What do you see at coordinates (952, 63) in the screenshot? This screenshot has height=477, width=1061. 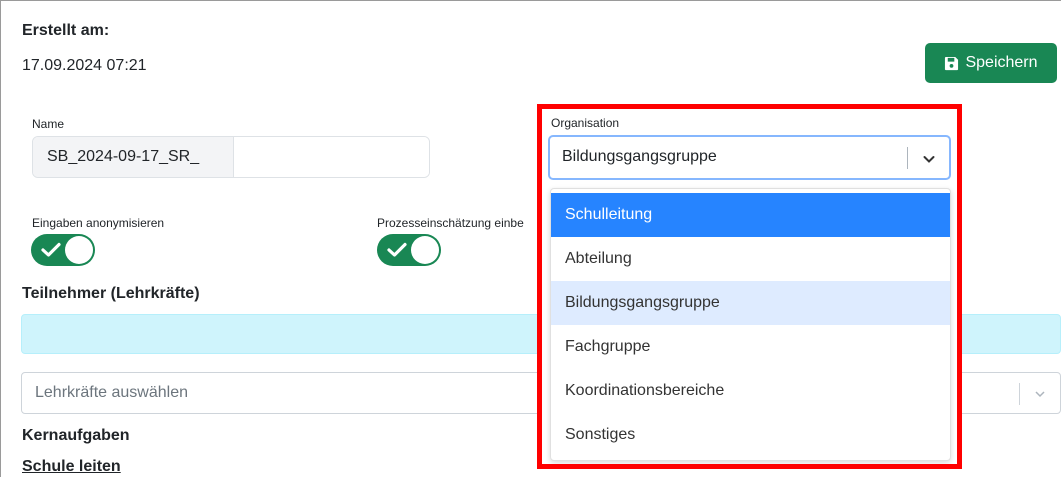 I see `floppy-disk-icon` at bounding box center [952, 63].